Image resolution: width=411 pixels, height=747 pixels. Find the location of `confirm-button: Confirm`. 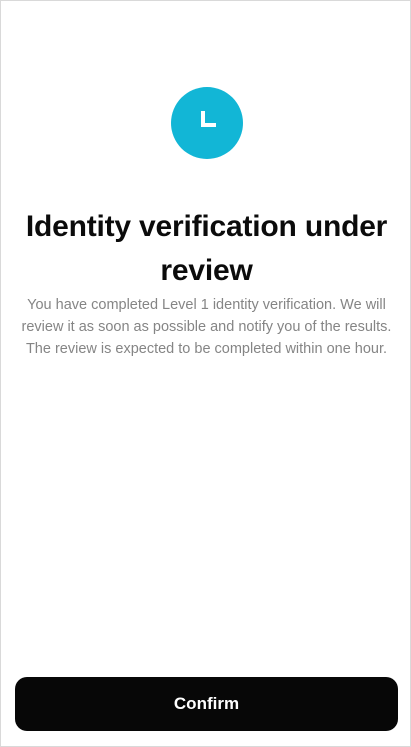

confirm-button: Confirm is located at coordinates (206, 704).